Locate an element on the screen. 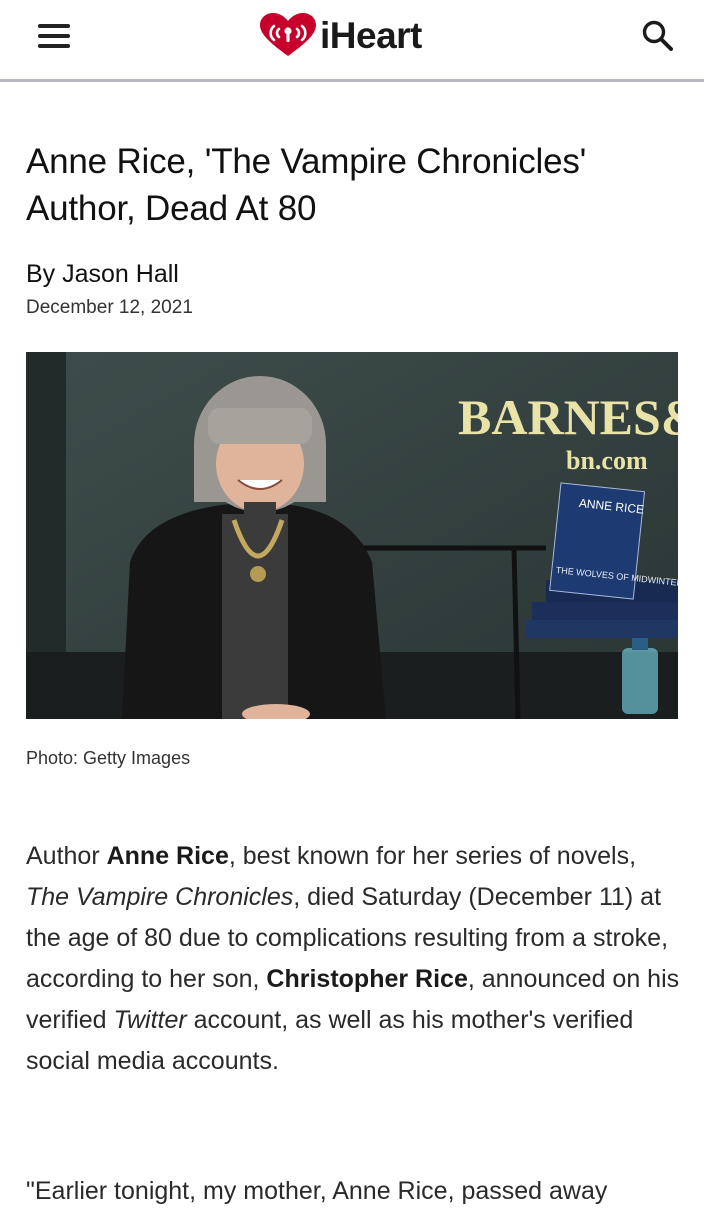 The height and width of the screenshot is (1212, 704). store-sign-url: bn.com is located at coordinates (607, 460).